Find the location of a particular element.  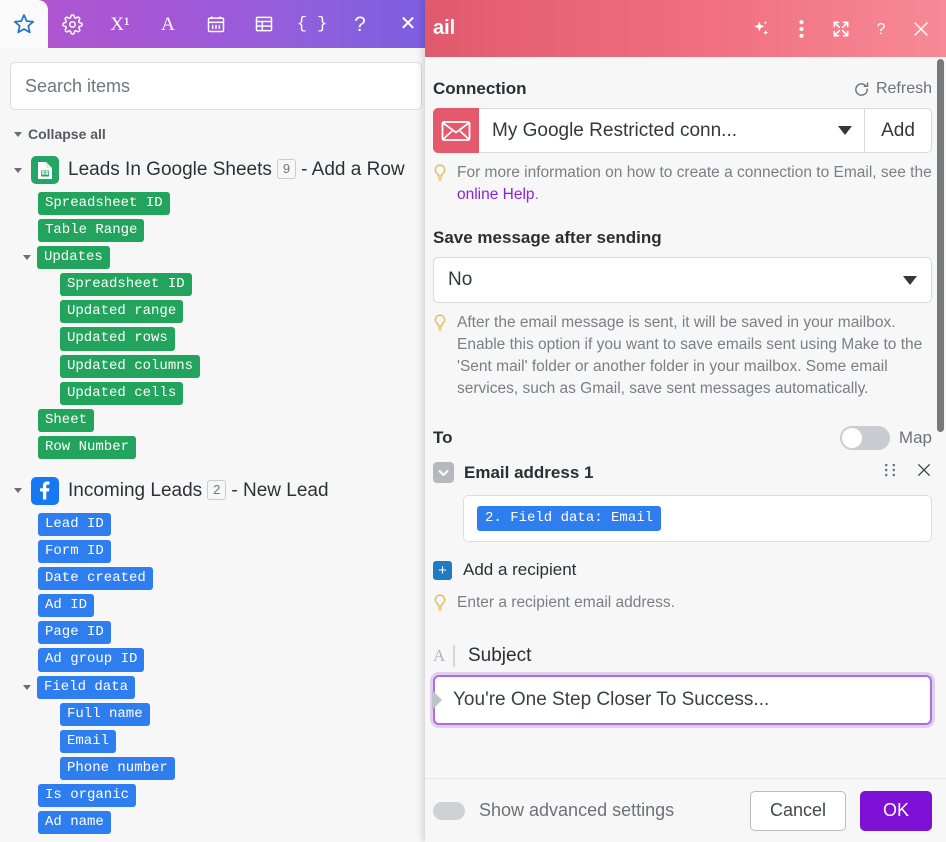

tree-item: Ad name is located at coordinates (235, 822).